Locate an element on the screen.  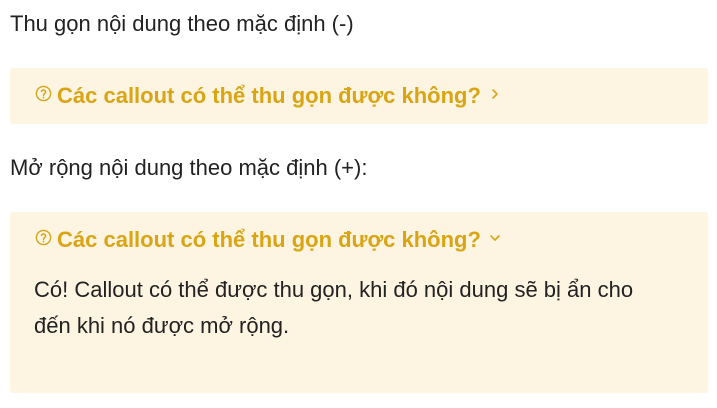
collapsed-intro-text: Thu gọn nội dung theo mặc định (-) is located at coordinates (182, 23).